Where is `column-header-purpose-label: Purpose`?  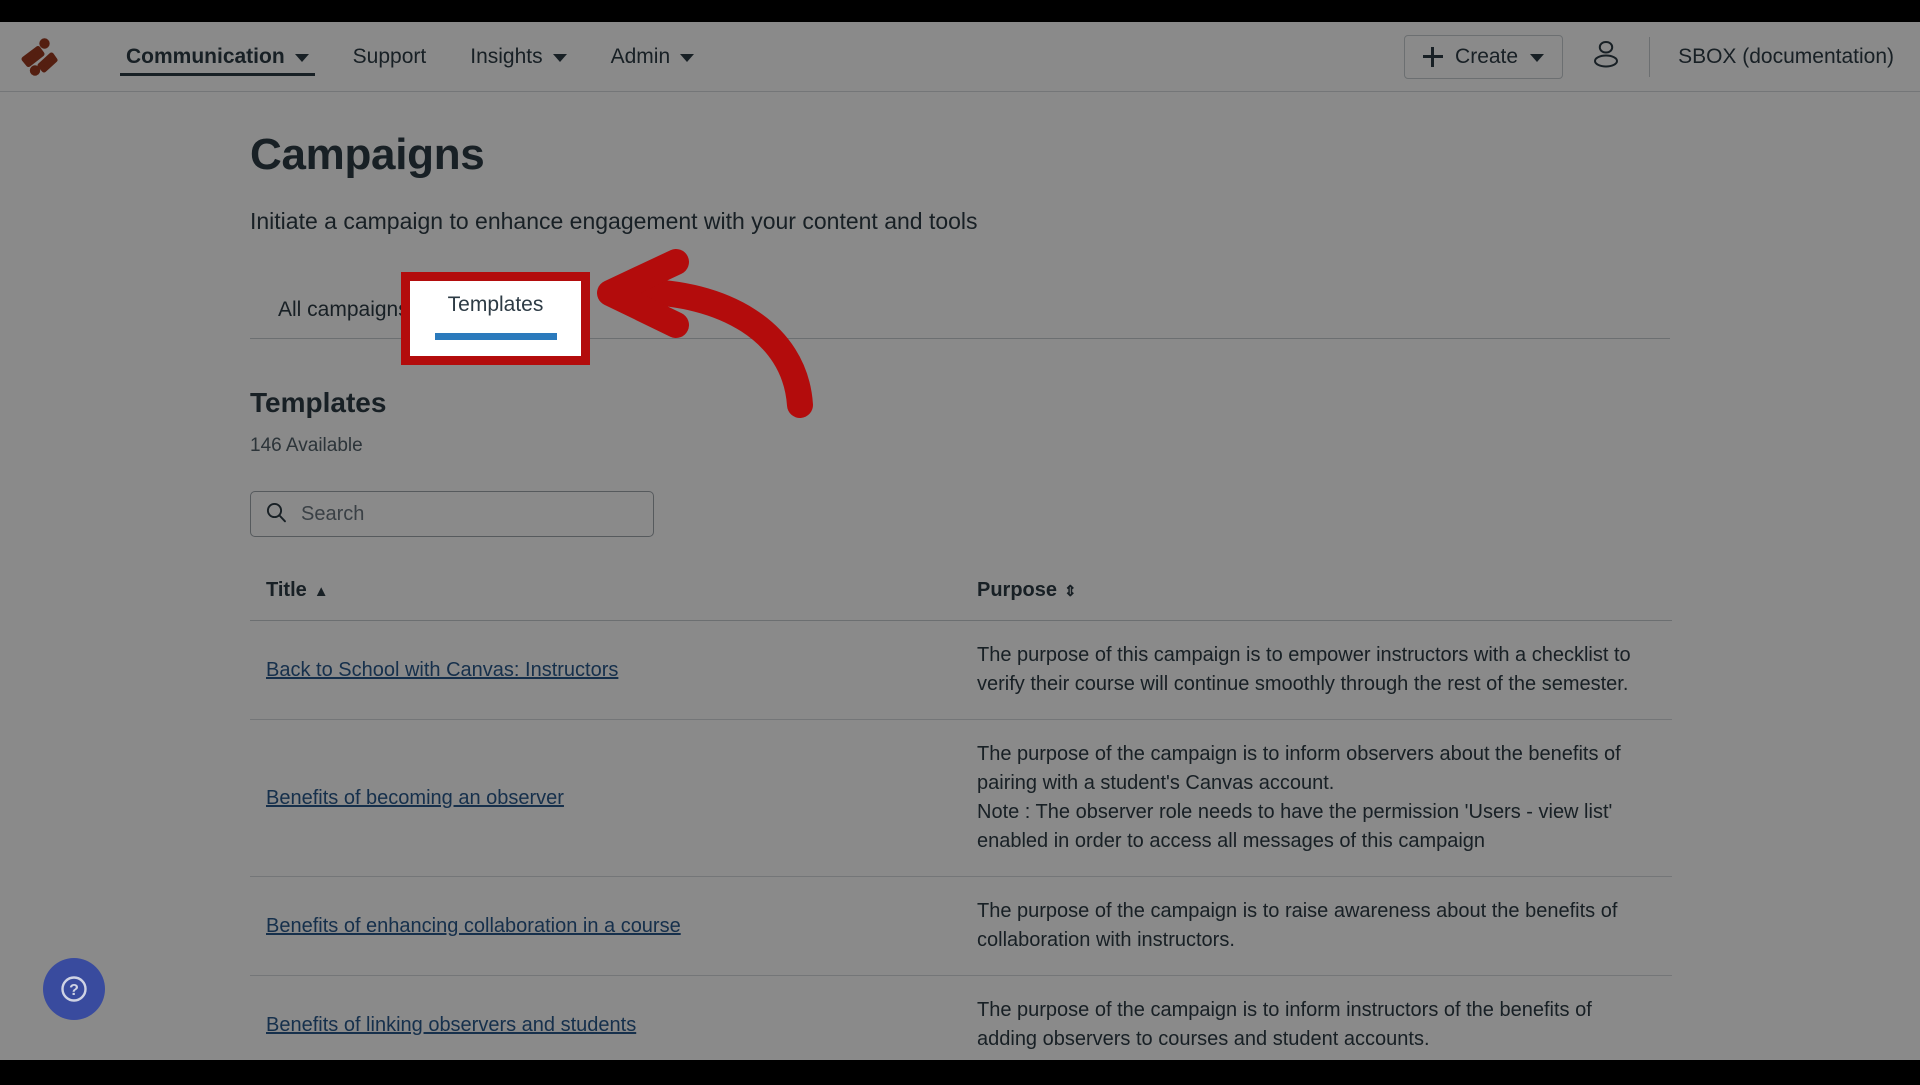 column-header-purpose-label: Purpose is located at coordinates (1017, 590).